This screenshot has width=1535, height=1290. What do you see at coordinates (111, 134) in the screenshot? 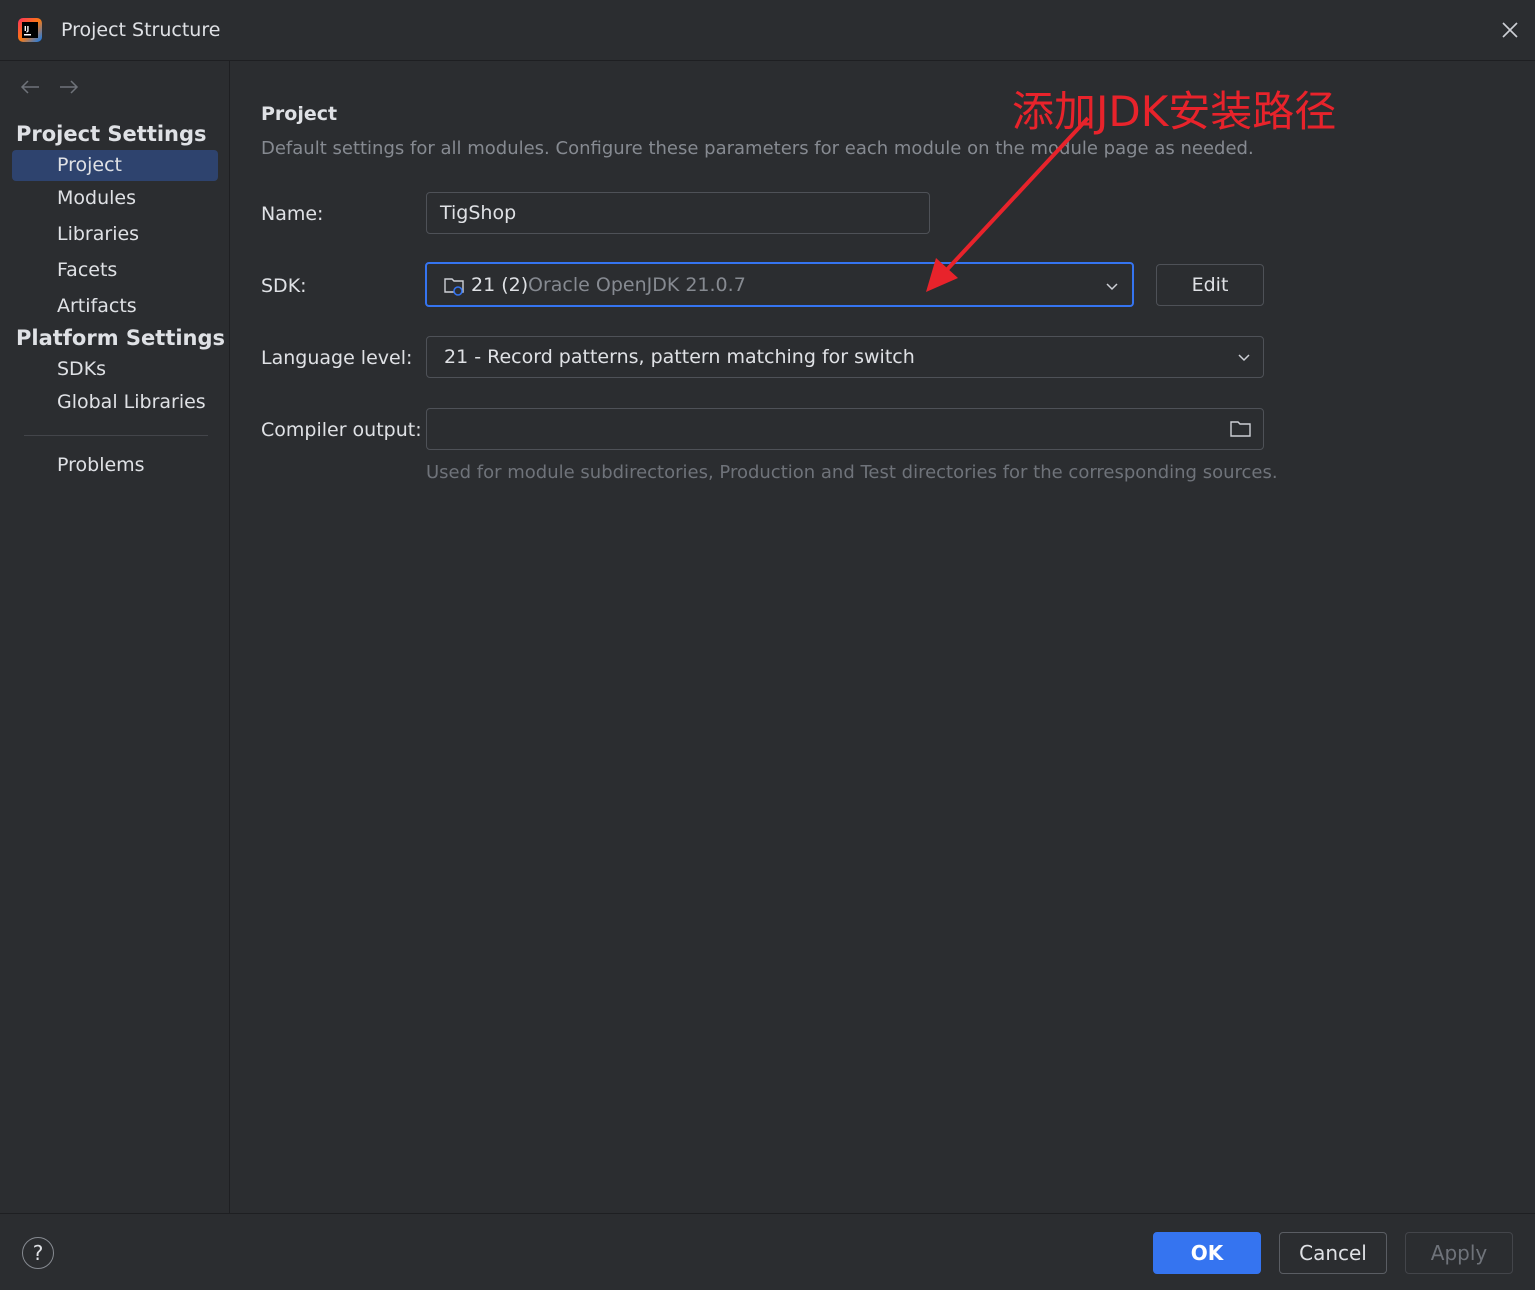
I see `group-project-settings: Project Settings` at bounding box center [111, 134].